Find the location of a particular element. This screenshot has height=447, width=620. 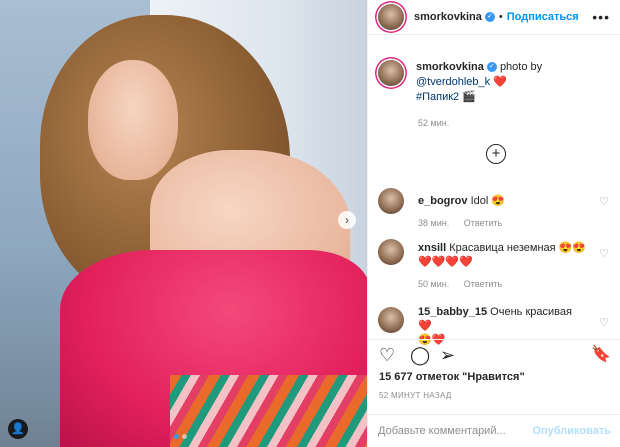

posted-time: 52 МИНУТ НАЗАД is located at coordinates (415, 395).